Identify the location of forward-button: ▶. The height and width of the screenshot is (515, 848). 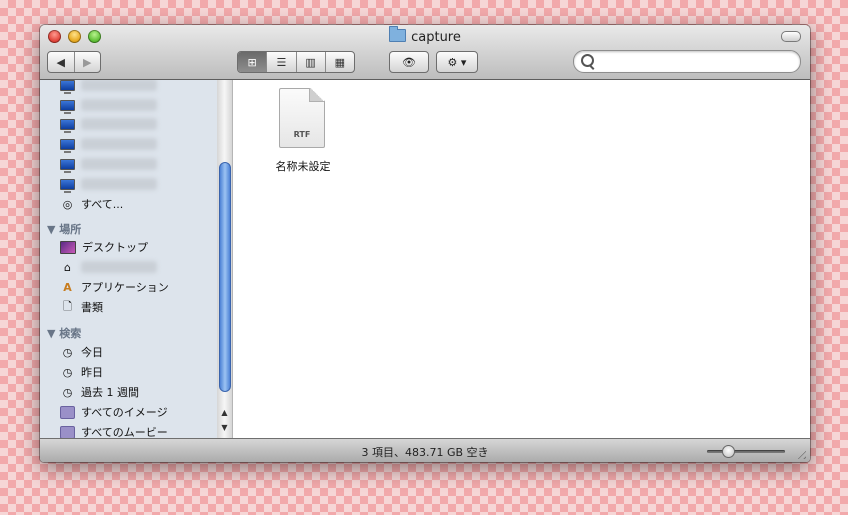
(88, 62).